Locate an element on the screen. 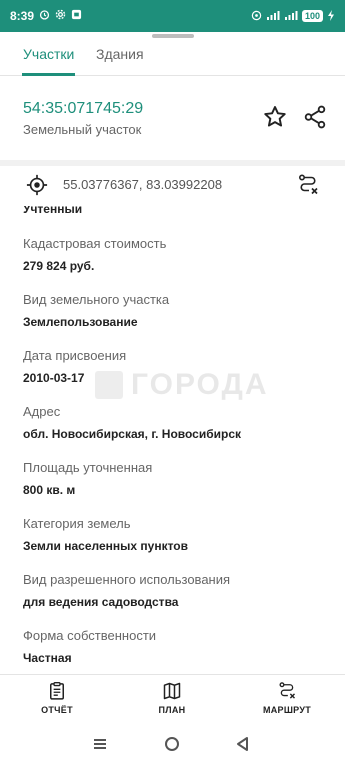  home-circle-icon is located at coordinates (172, 747).